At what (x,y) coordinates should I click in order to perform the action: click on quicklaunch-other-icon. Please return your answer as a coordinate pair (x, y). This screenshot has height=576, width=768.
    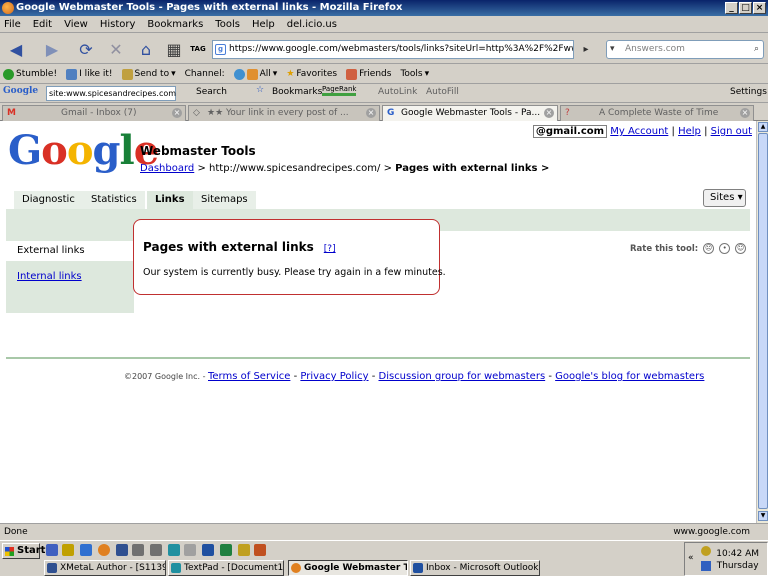
    Looking at the image, I should click on (260, 550).